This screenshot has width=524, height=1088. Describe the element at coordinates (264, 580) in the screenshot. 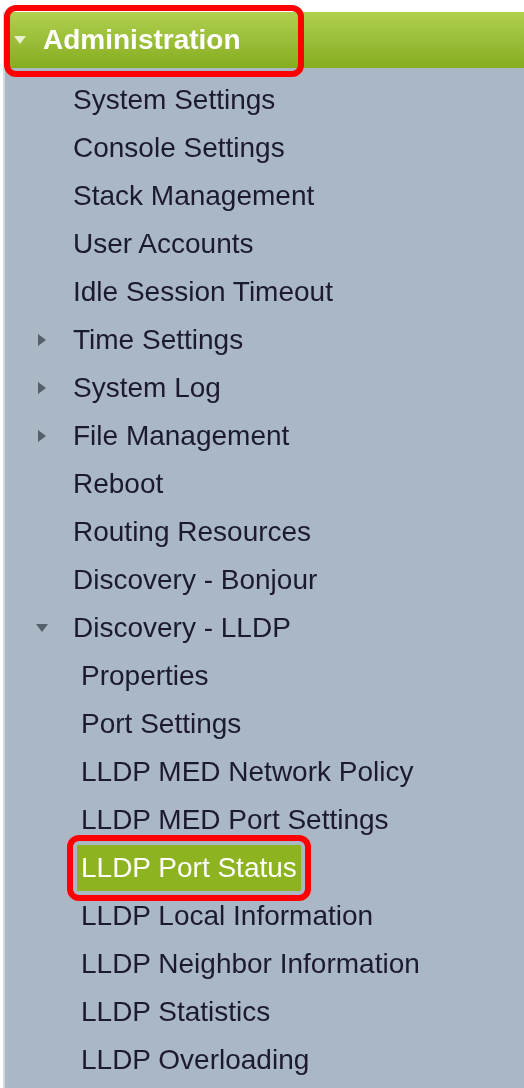

I see `menu-item: Discovery - Bonjour` at that location.